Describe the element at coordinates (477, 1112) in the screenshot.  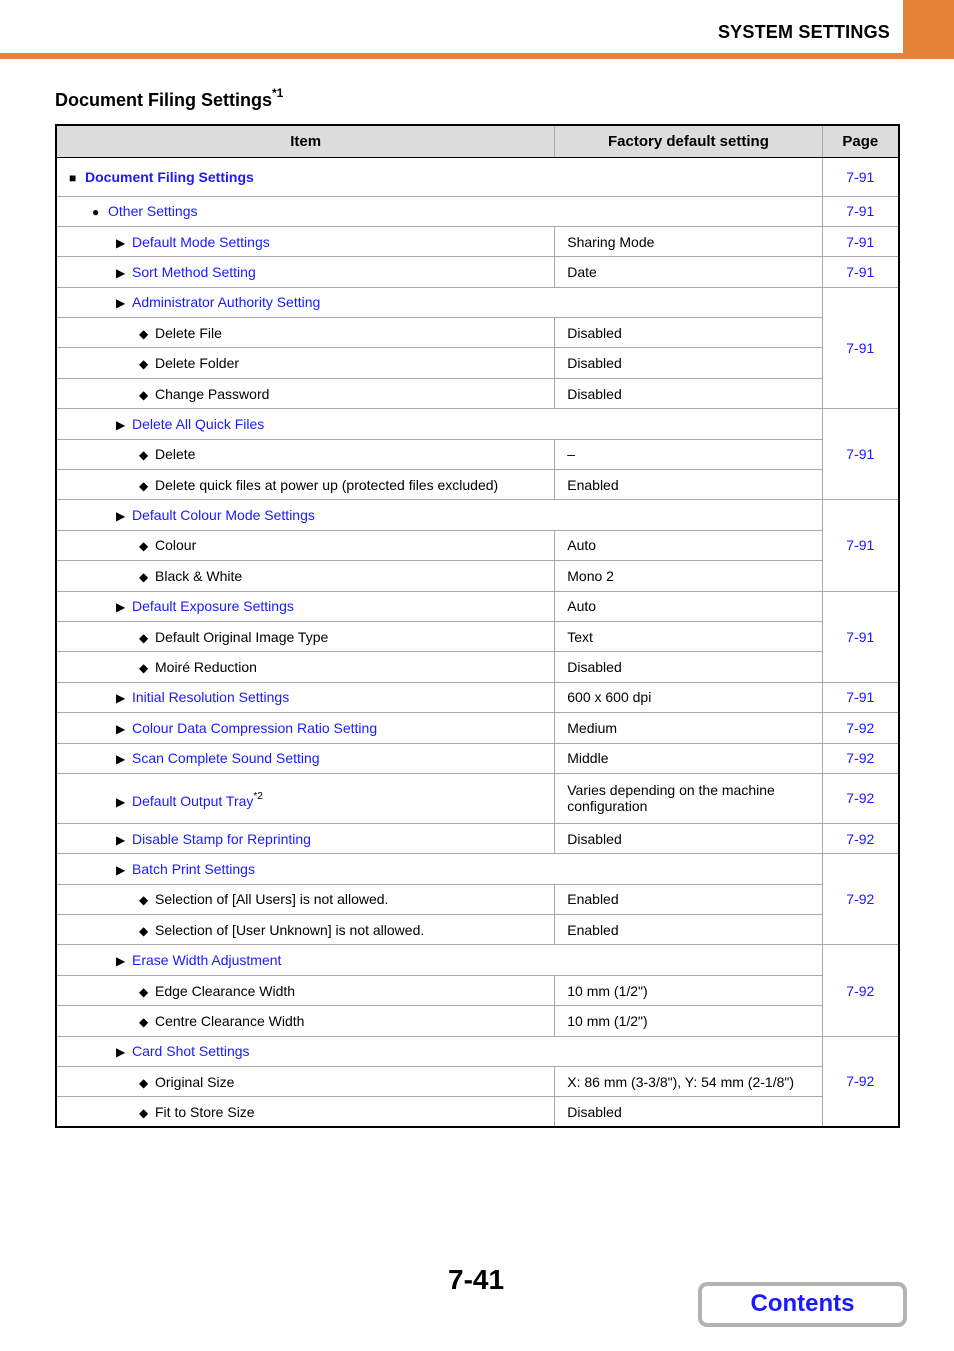
I see `table-row: ◆ Fit to Store Size Disabled` at that location.